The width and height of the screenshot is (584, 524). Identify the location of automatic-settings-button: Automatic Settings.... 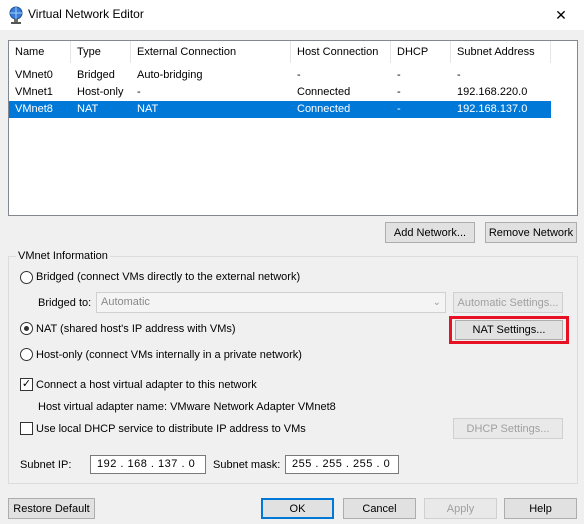
(508, 302).